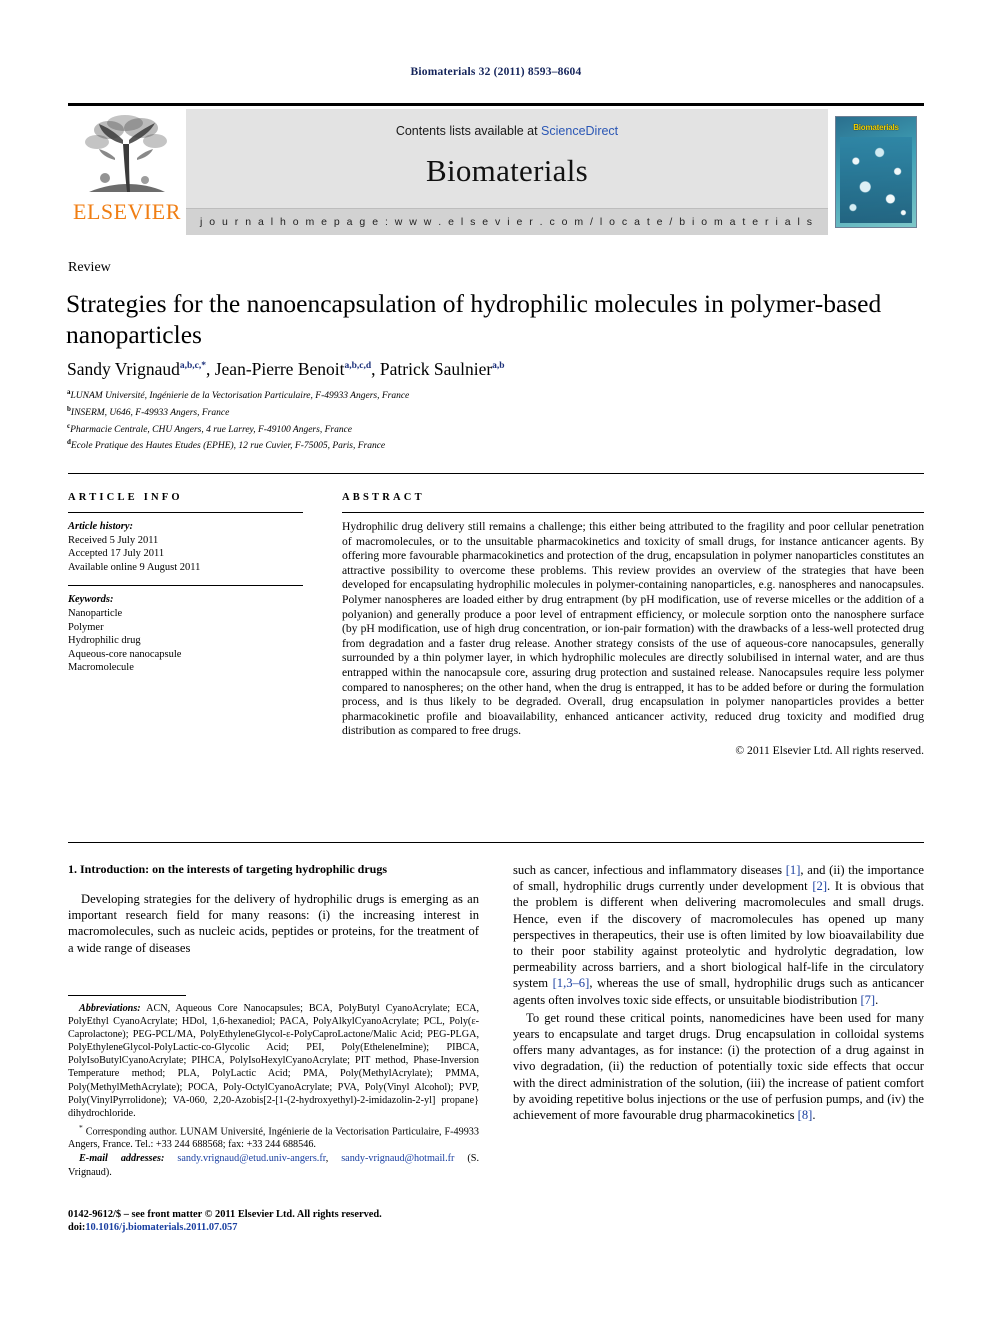  What do you see at coordinates (77, 1228) in the screenshot?
I see `doi-label: doi:` at bounding box center [77, 1228].